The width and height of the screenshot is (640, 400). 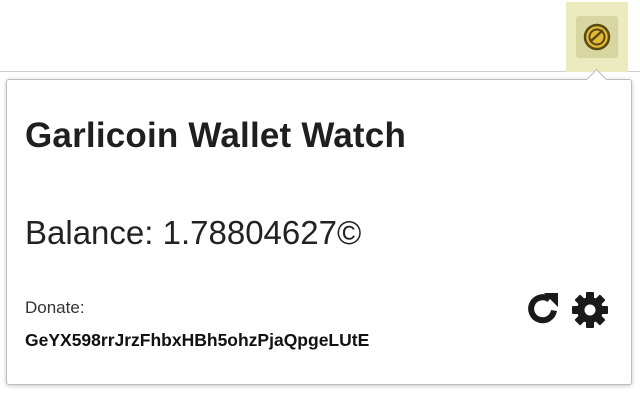 What do you see at coordinates (89, 232) in the screenshot?
I see `balance-label: Balance:` at bounding box center [89, 232].